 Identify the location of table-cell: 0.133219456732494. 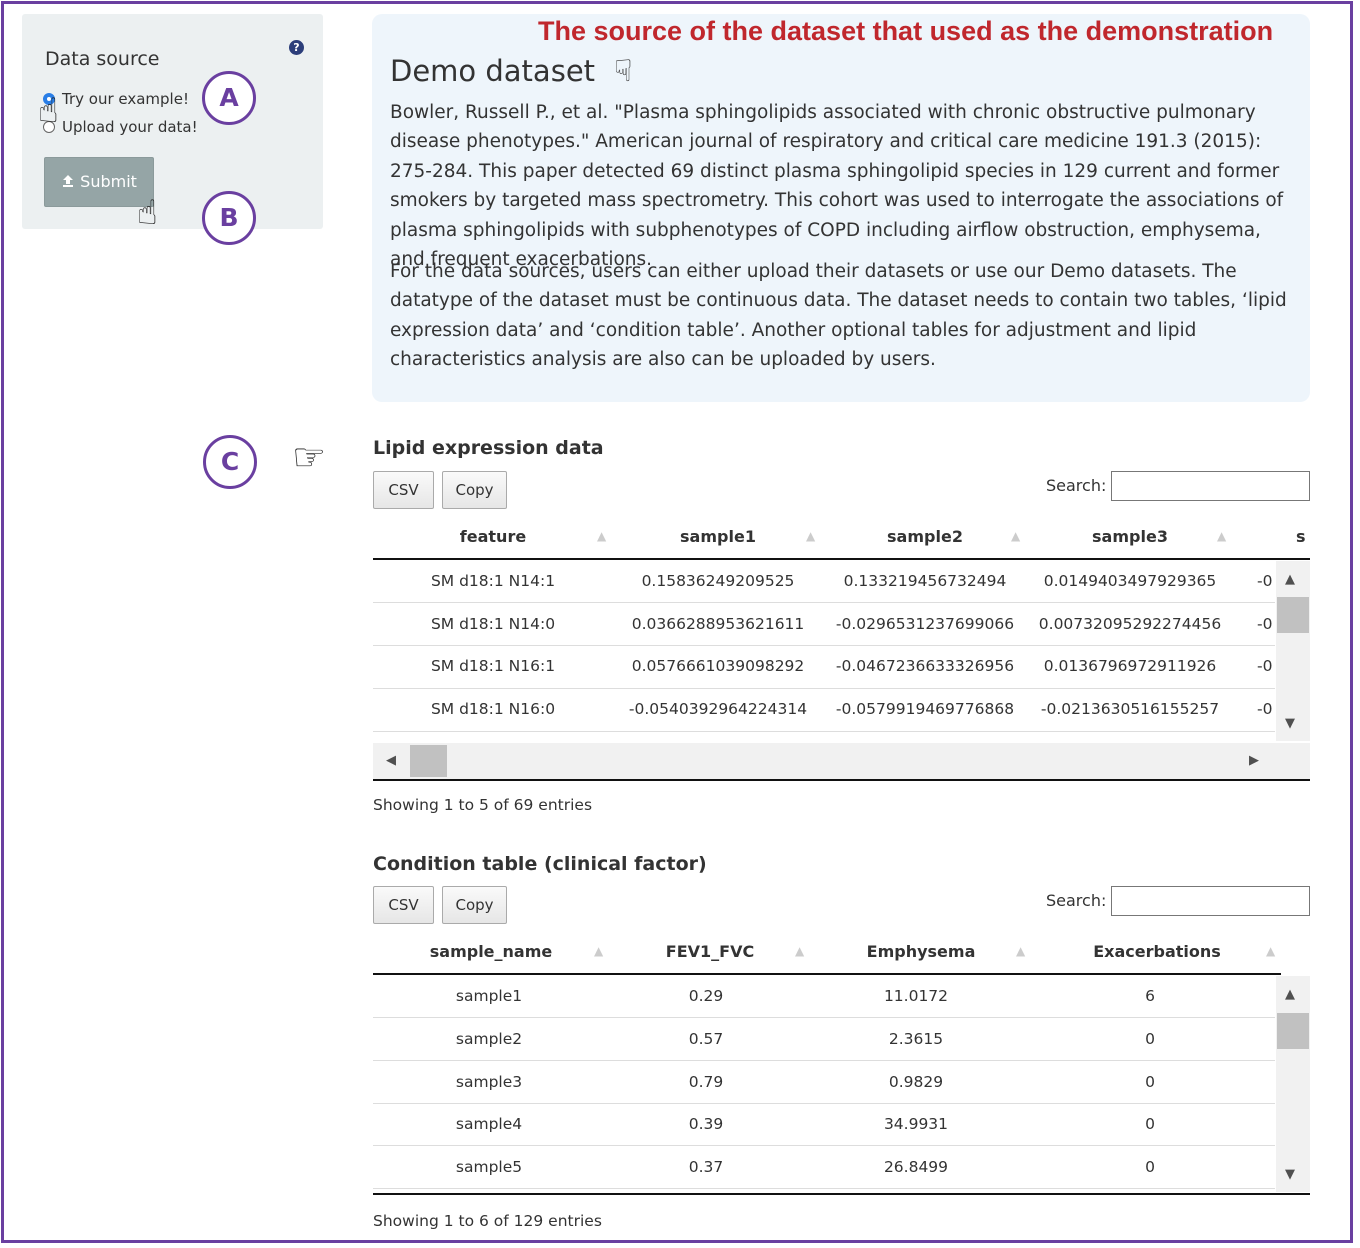
(925, 581).